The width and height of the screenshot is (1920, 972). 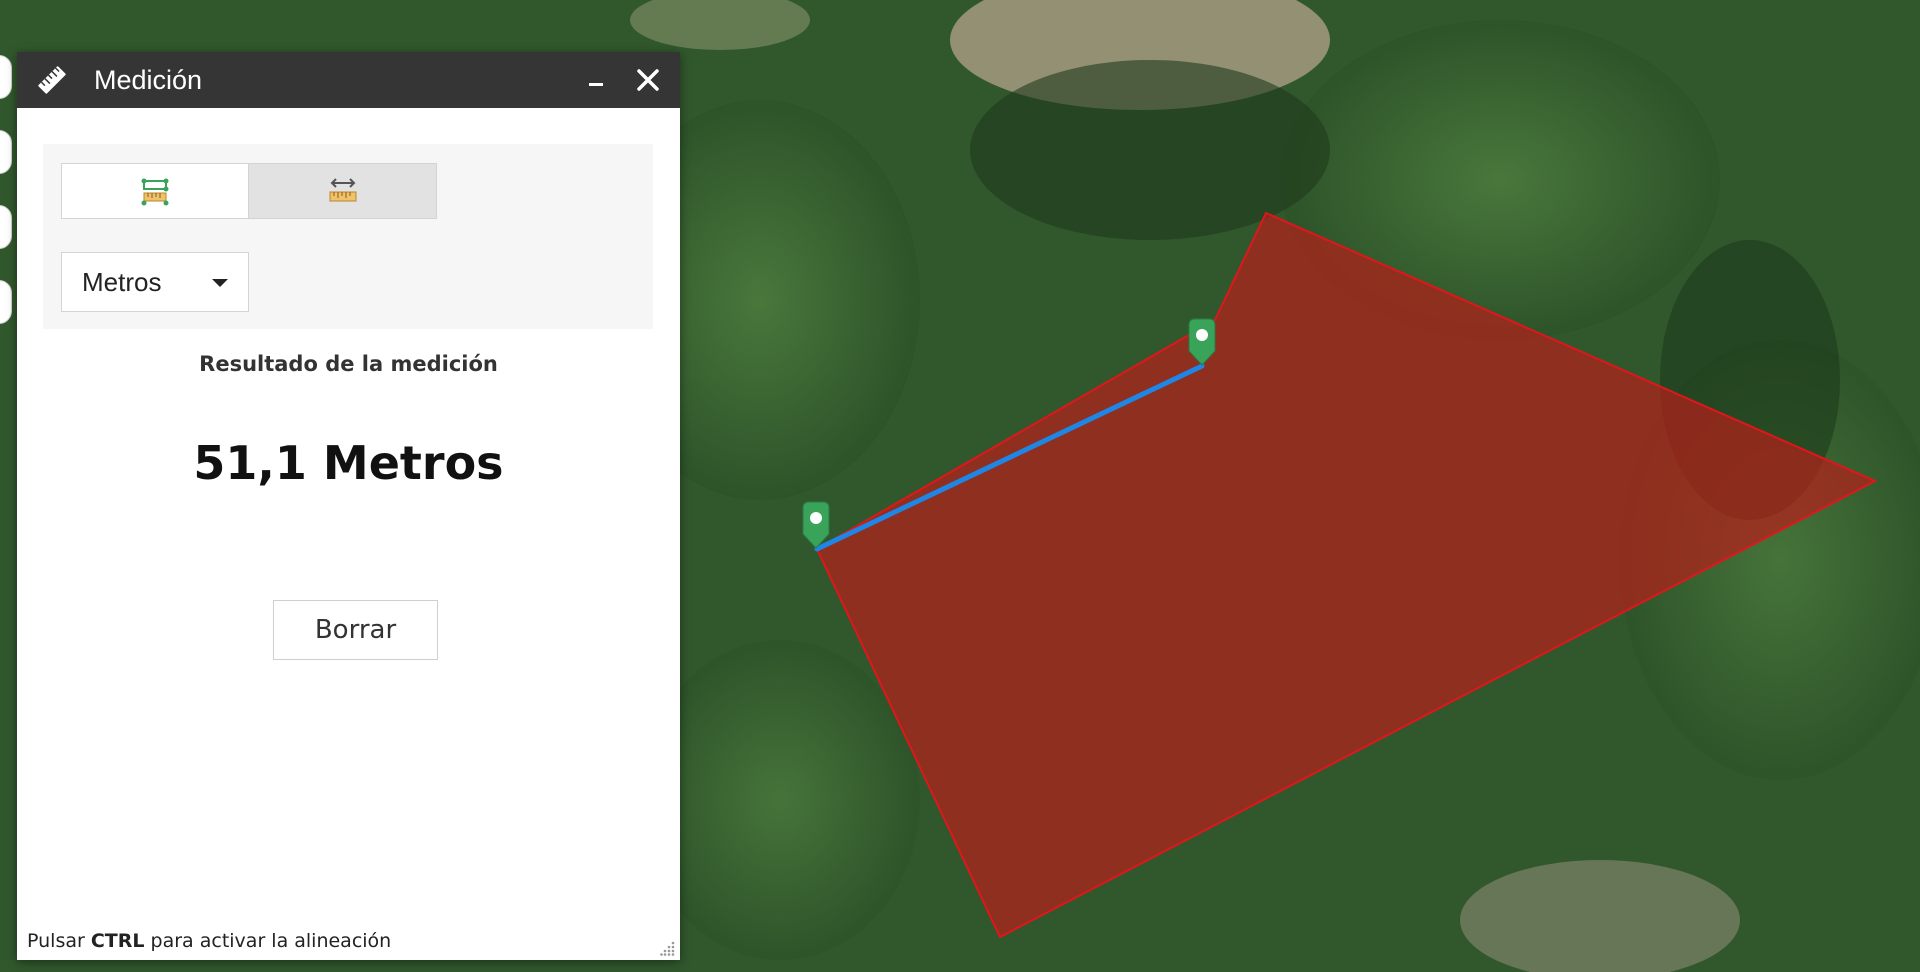 What do you see at coordinates (596, 84) in the screenshot?
I see `minimize-icon` at bounding box center [596, 84].